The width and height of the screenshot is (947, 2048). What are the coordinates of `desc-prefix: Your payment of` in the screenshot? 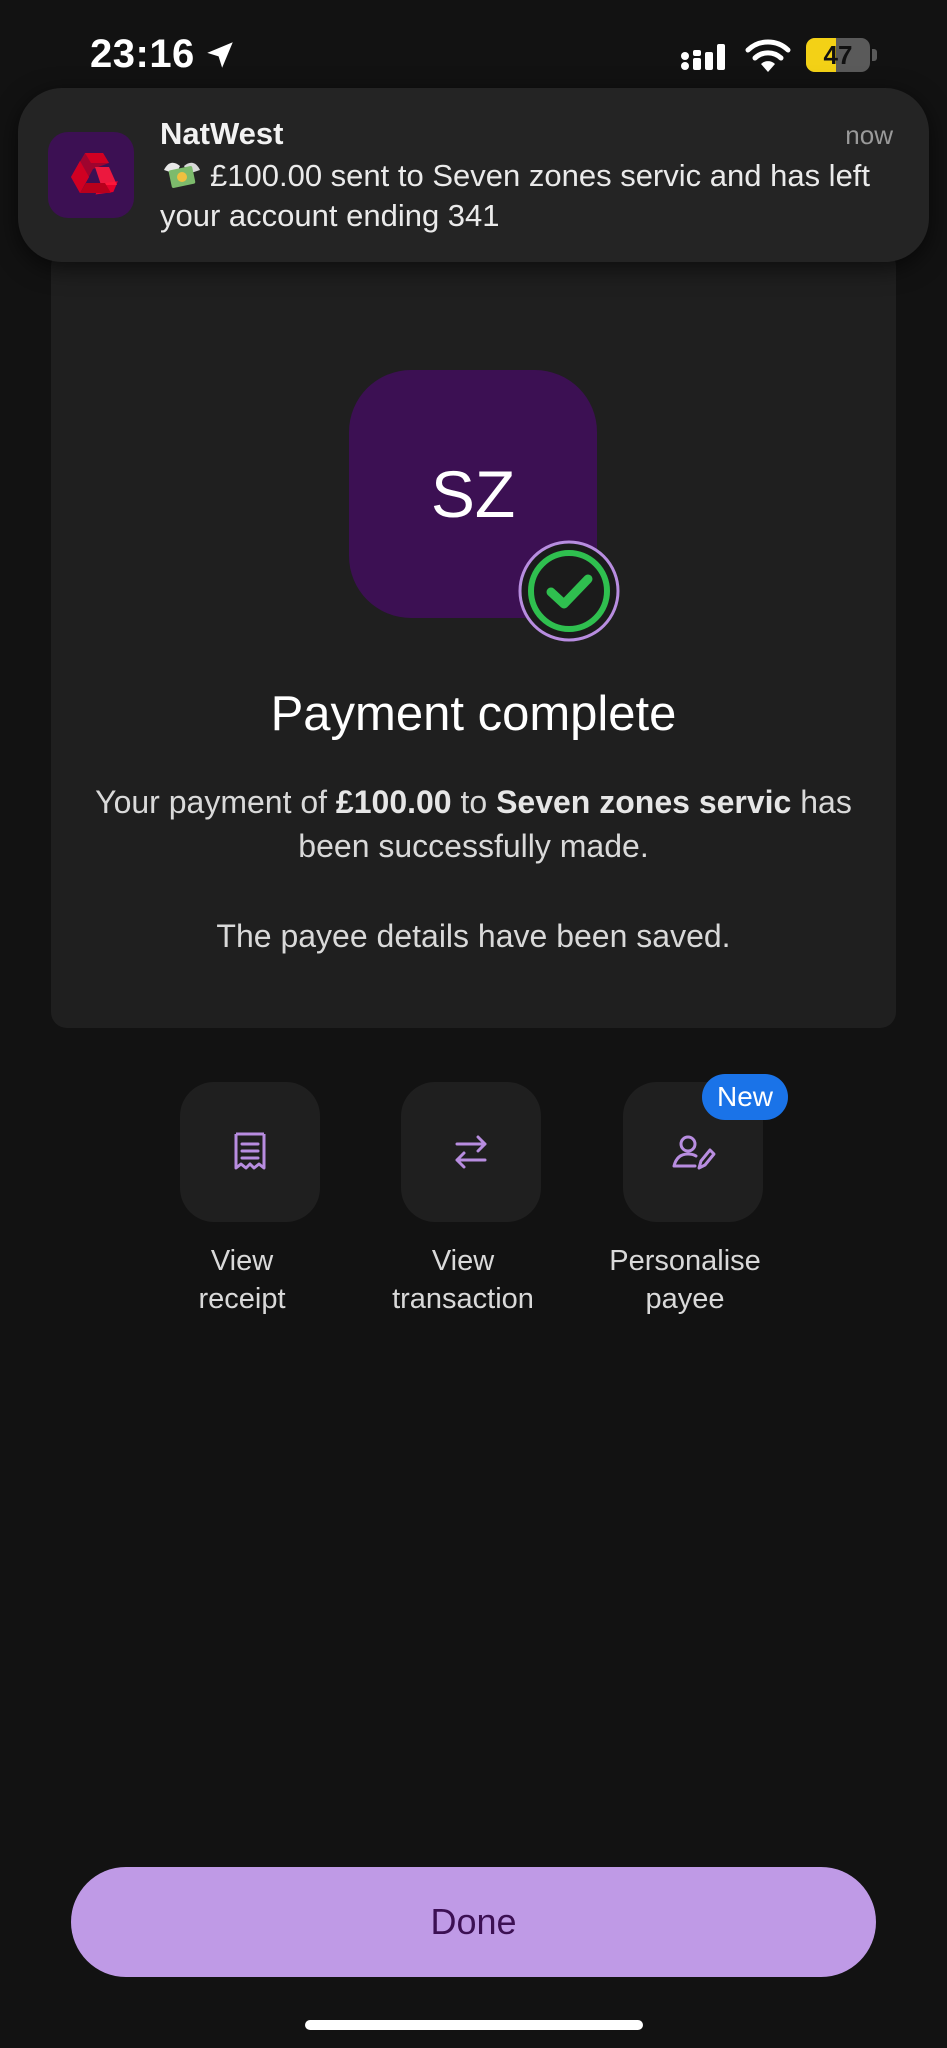 It's located at (215, 802).